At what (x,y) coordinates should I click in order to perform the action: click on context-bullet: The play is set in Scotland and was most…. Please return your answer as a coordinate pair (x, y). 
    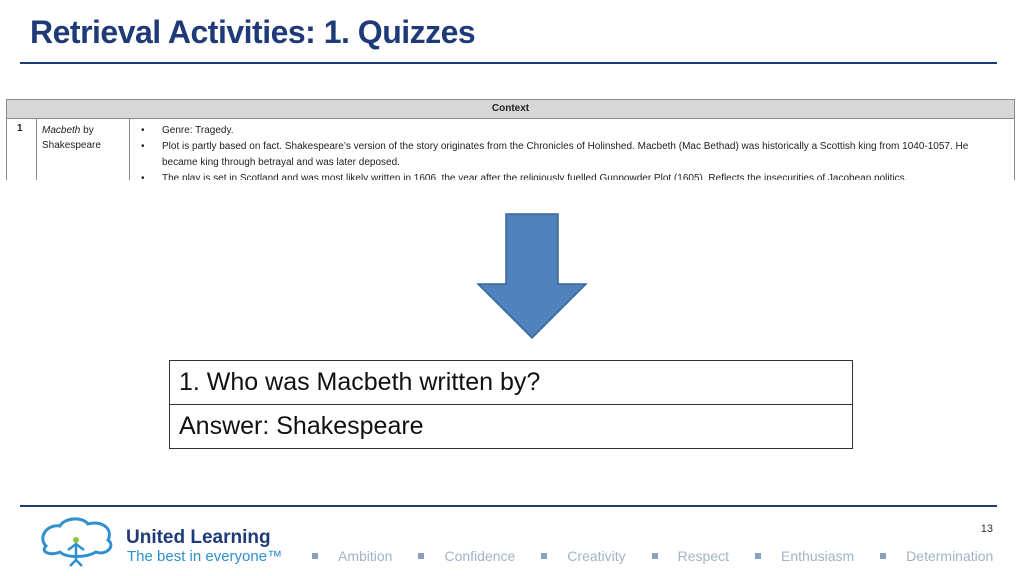
    Looking at the image, I should click on (565, 175).